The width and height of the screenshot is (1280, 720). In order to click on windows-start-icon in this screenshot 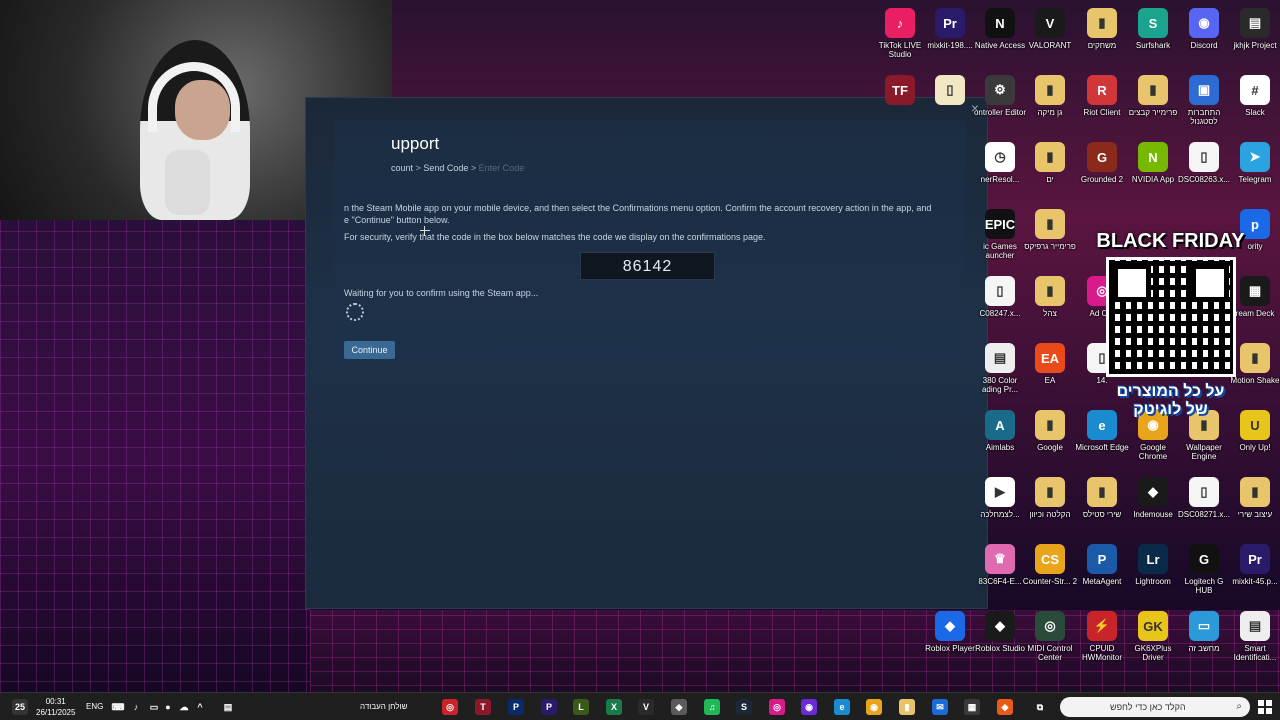, I will do `click(1265, 707)`.